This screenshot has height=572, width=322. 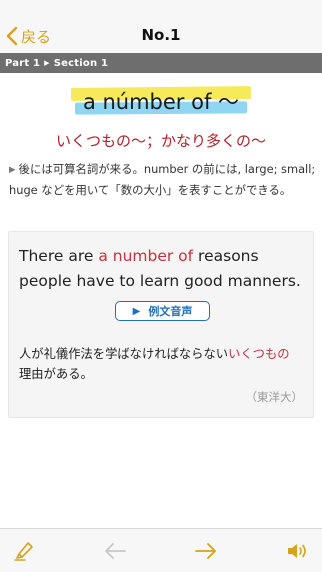 What do you see at coordinates (170, 311) in the screenshot?
I see `example-audio-label: 例文音声` at bounding box center [170, 311].